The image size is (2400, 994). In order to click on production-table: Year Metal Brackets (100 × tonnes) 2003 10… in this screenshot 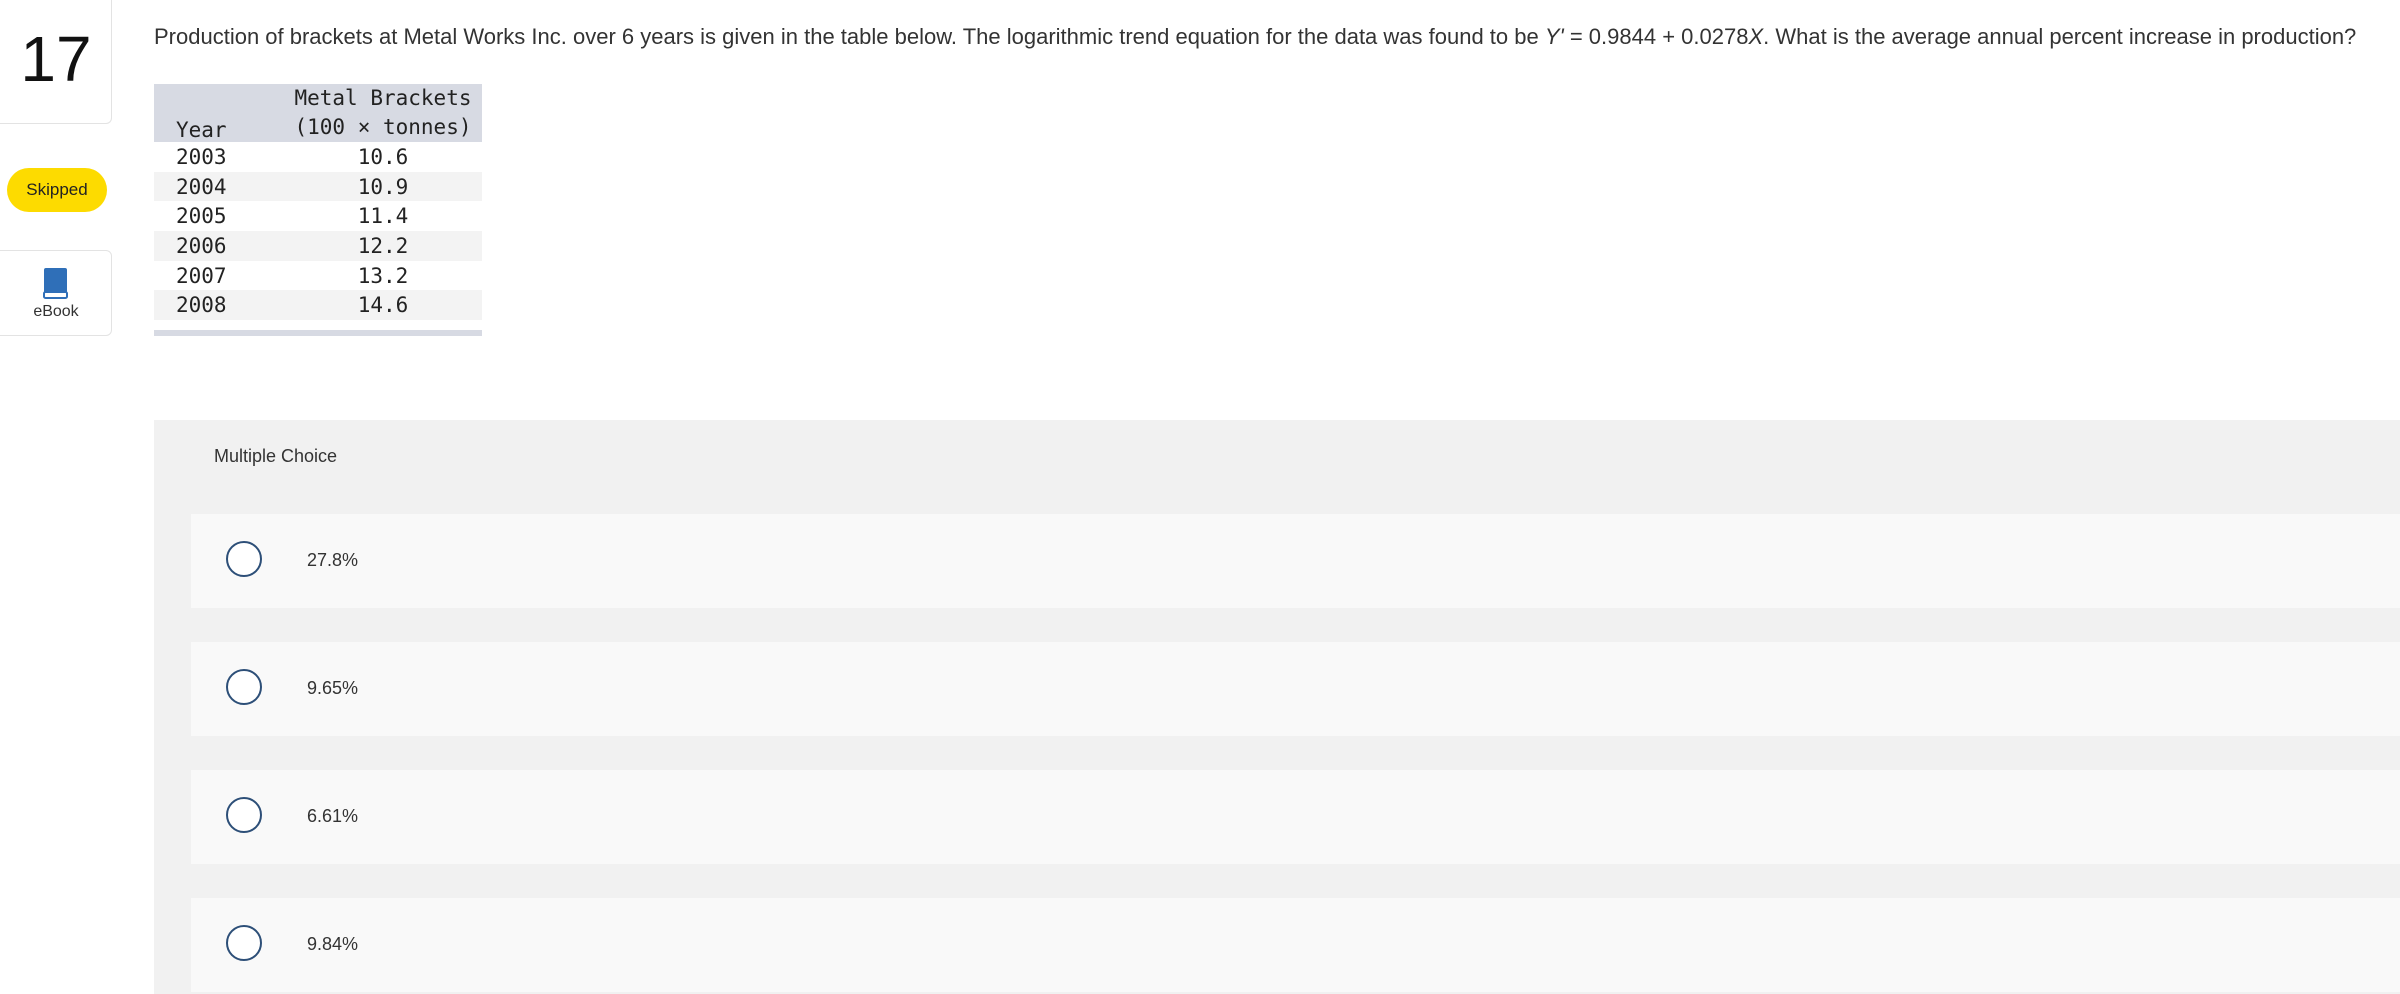, I will do `click(318, 202)`.